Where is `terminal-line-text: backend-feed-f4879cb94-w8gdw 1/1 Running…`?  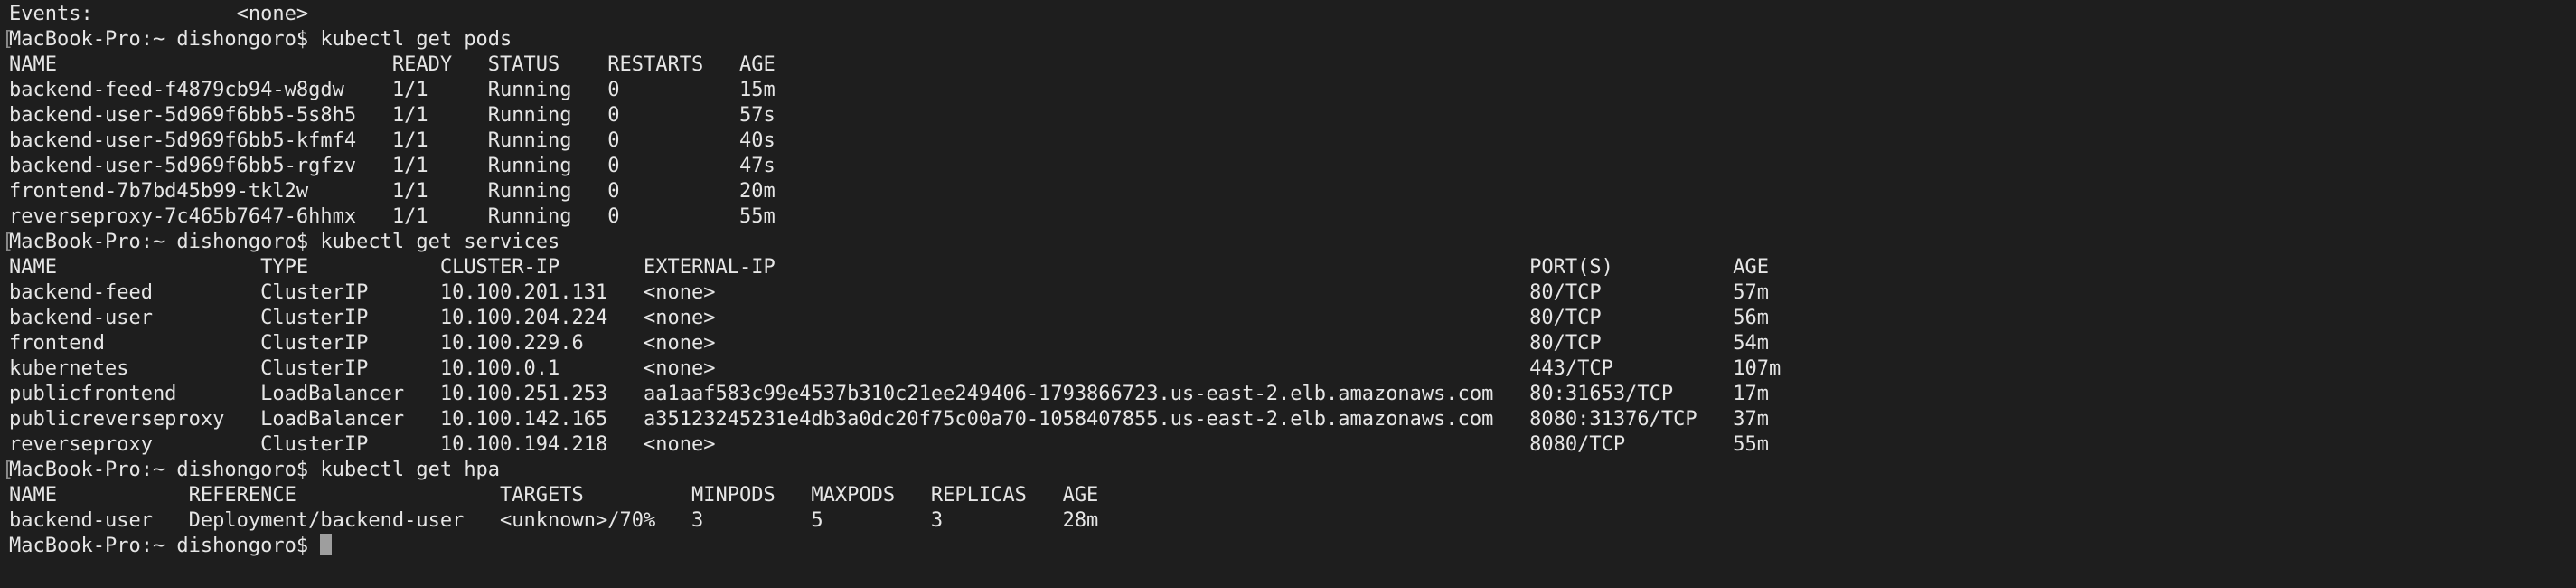 terminal-line-text: backend-feed-f4879cb94-w8gdw 1/1 Running… is located at coordinates (392, 90).